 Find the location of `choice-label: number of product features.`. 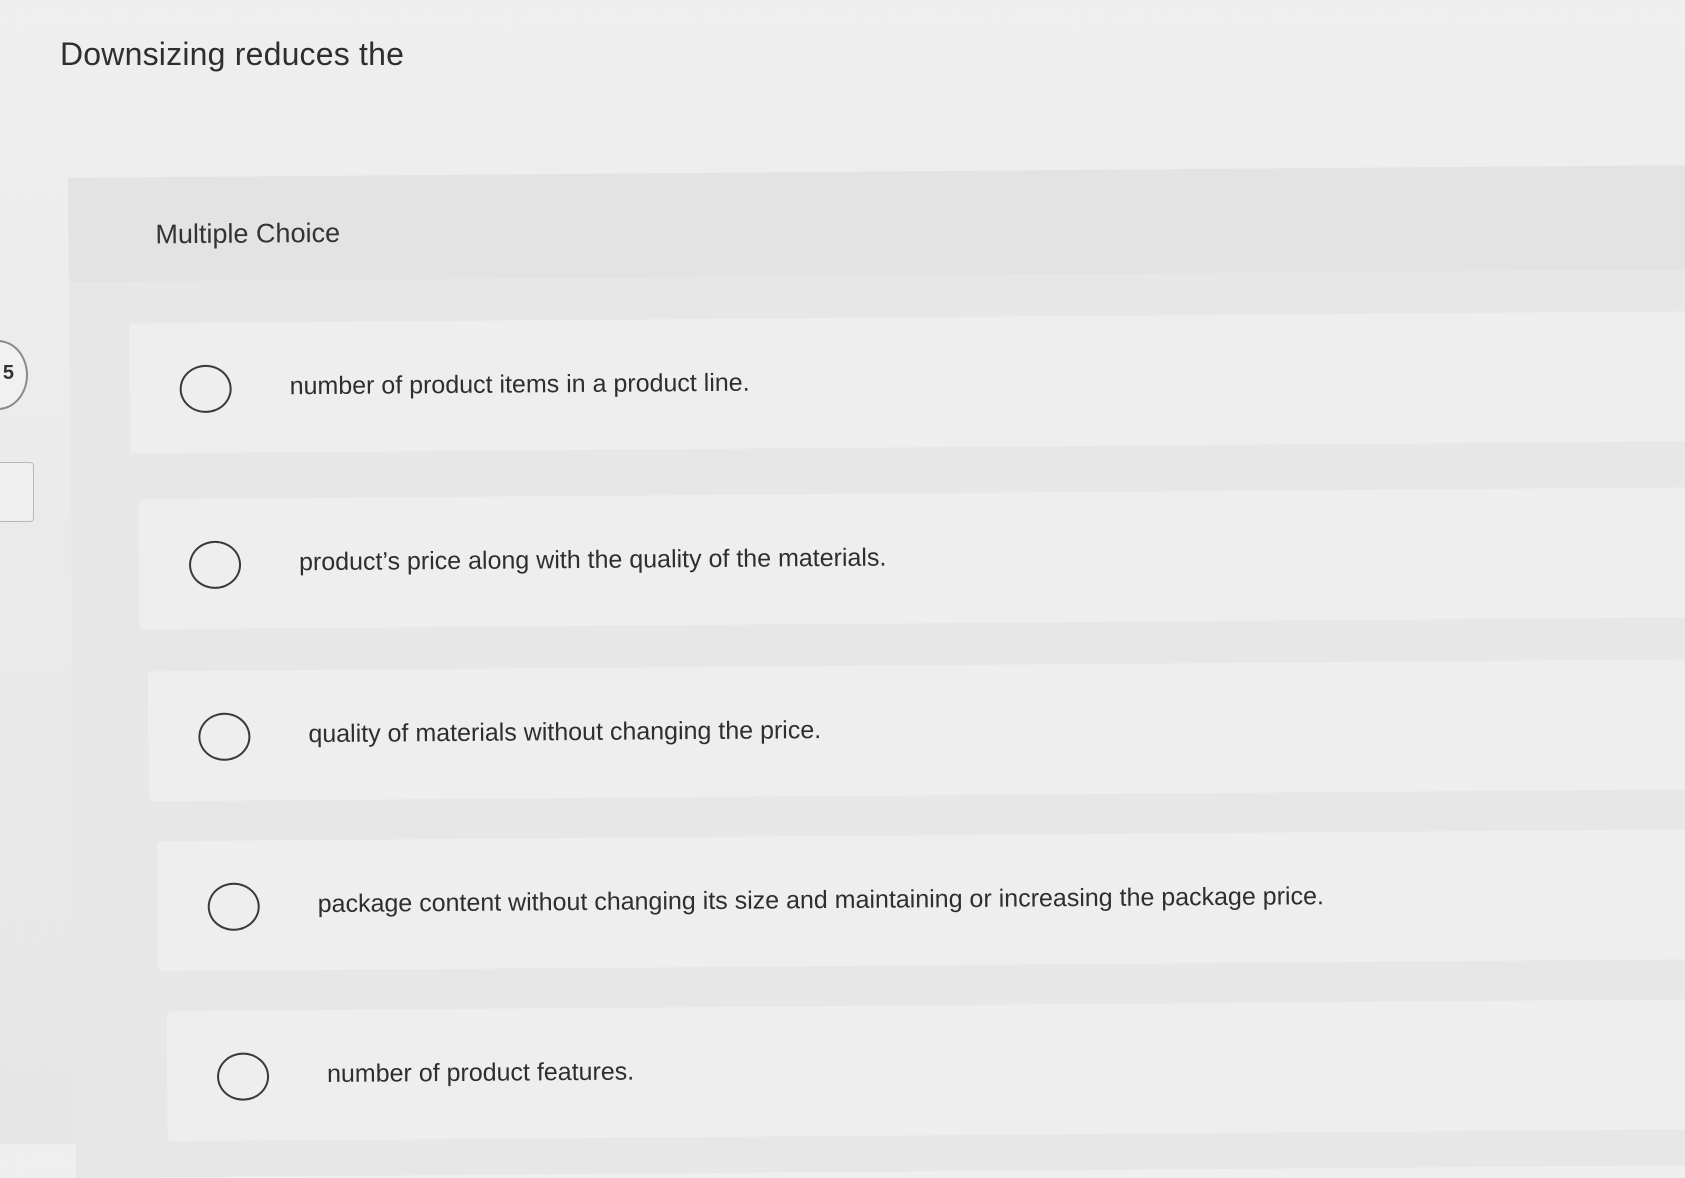

choice-label: number of product features. is located at coordinates (480, 1072).